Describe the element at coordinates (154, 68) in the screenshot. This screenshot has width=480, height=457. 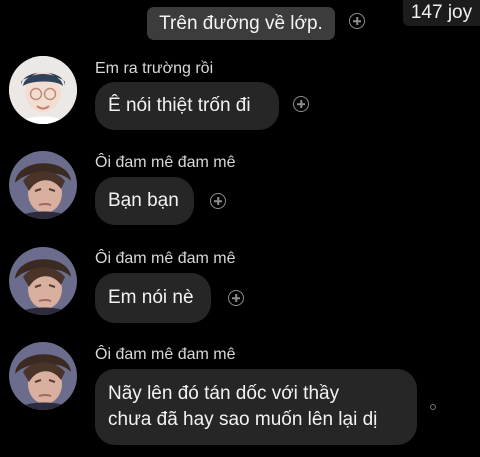
I see `sender-name: Em ra trường rồi` at that location.